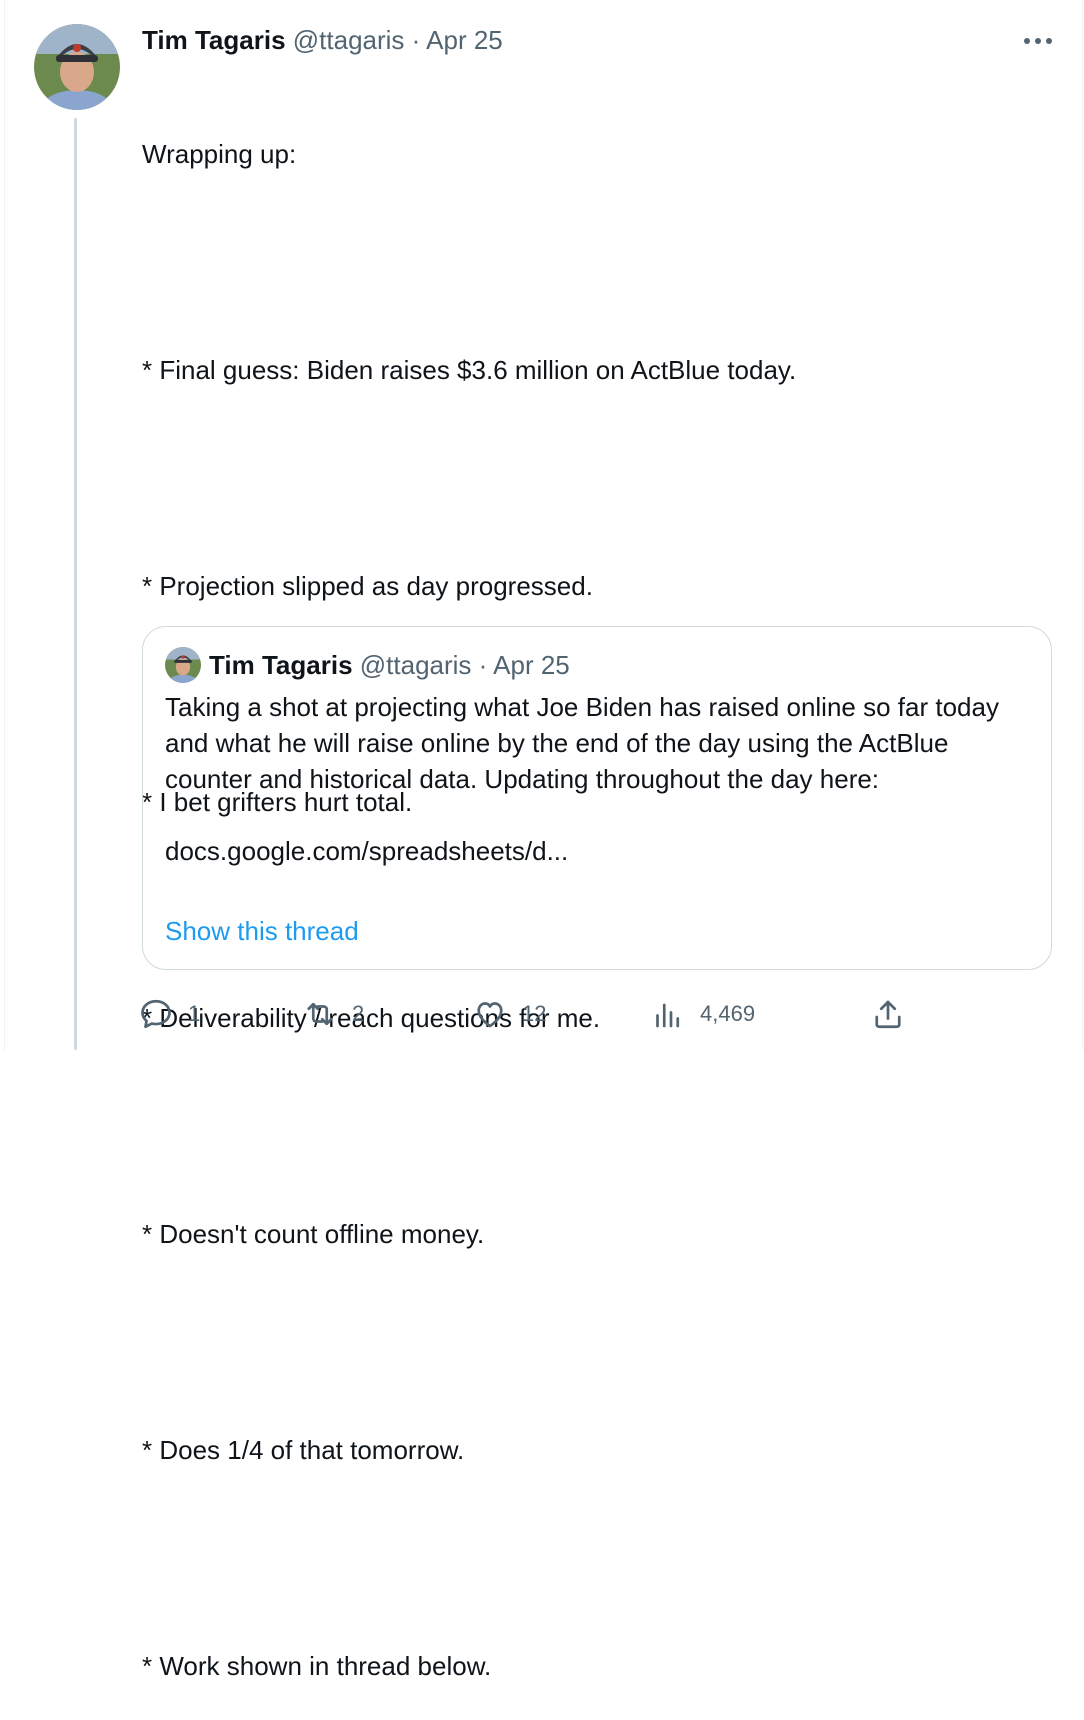 Image resolution: width=1084 pixels, height=1720 pixels. What do you see at coordinates (464, 40) in the screenshot?
I see `tweet-date: Apr 25` at bounding box center [464, 40].